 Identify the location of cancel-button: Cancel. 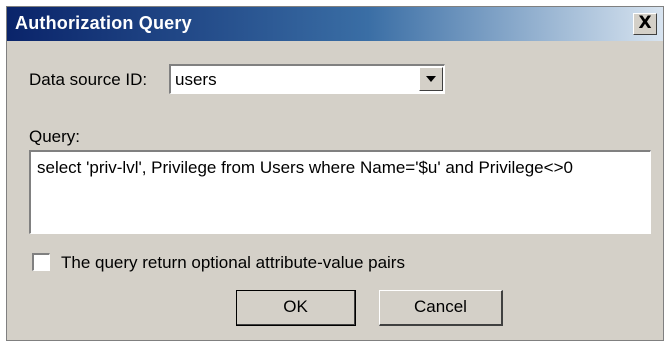
(441, 308).